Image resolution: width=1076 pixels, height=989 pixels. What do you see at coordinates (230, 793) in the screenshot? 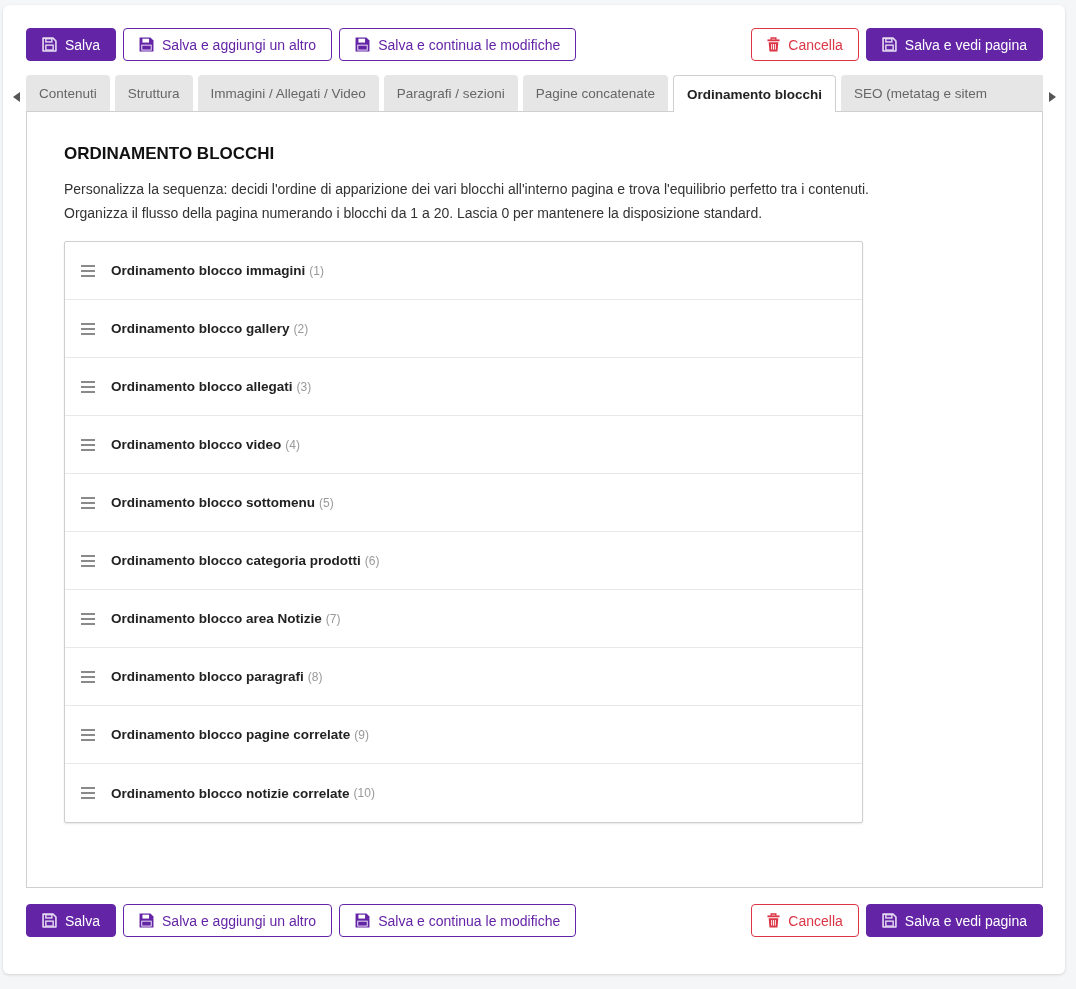
I see `block-label: Ordinamento blocco notizie correlate` at bounding box center [230, 793].